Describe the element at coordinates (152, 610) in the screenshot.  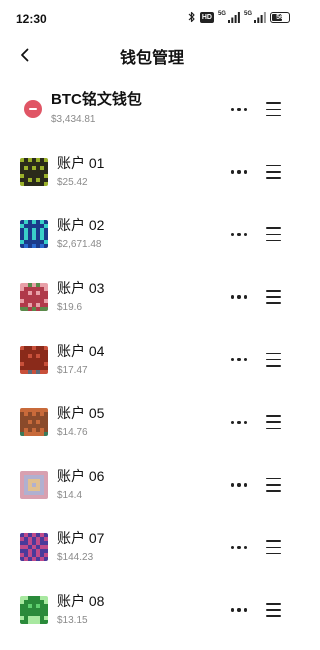
I see `wallet-row-08: 账户 08 $13.15` at that location.